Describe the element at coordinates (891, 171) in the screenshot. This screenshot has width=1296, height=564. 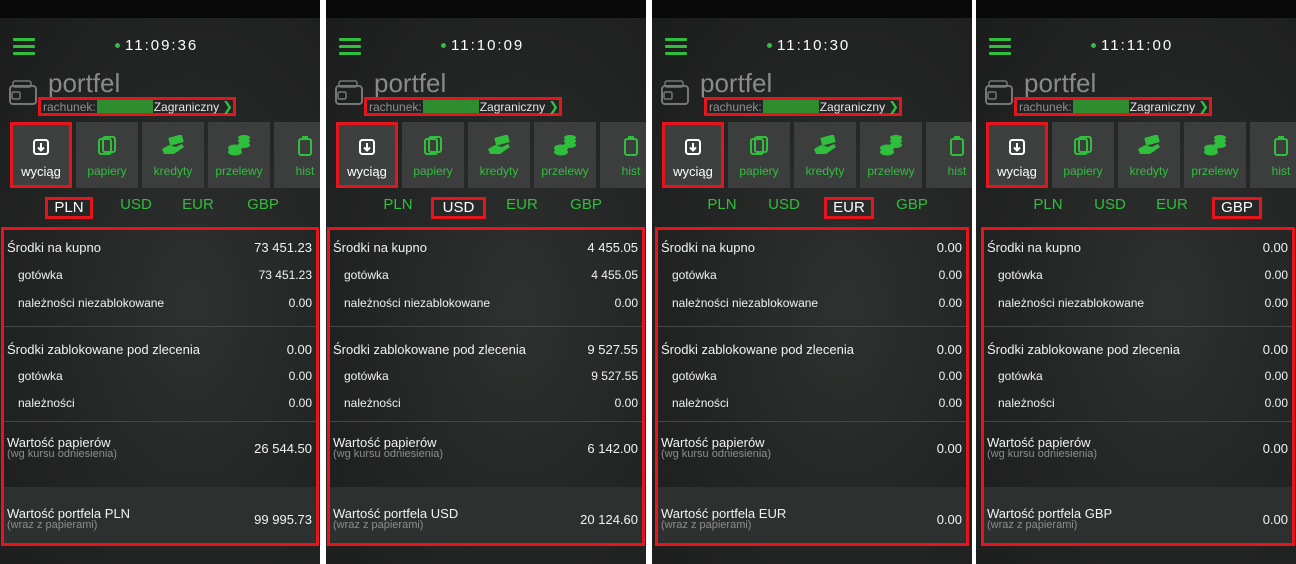
I see `tile-label: przelewy` at that location.